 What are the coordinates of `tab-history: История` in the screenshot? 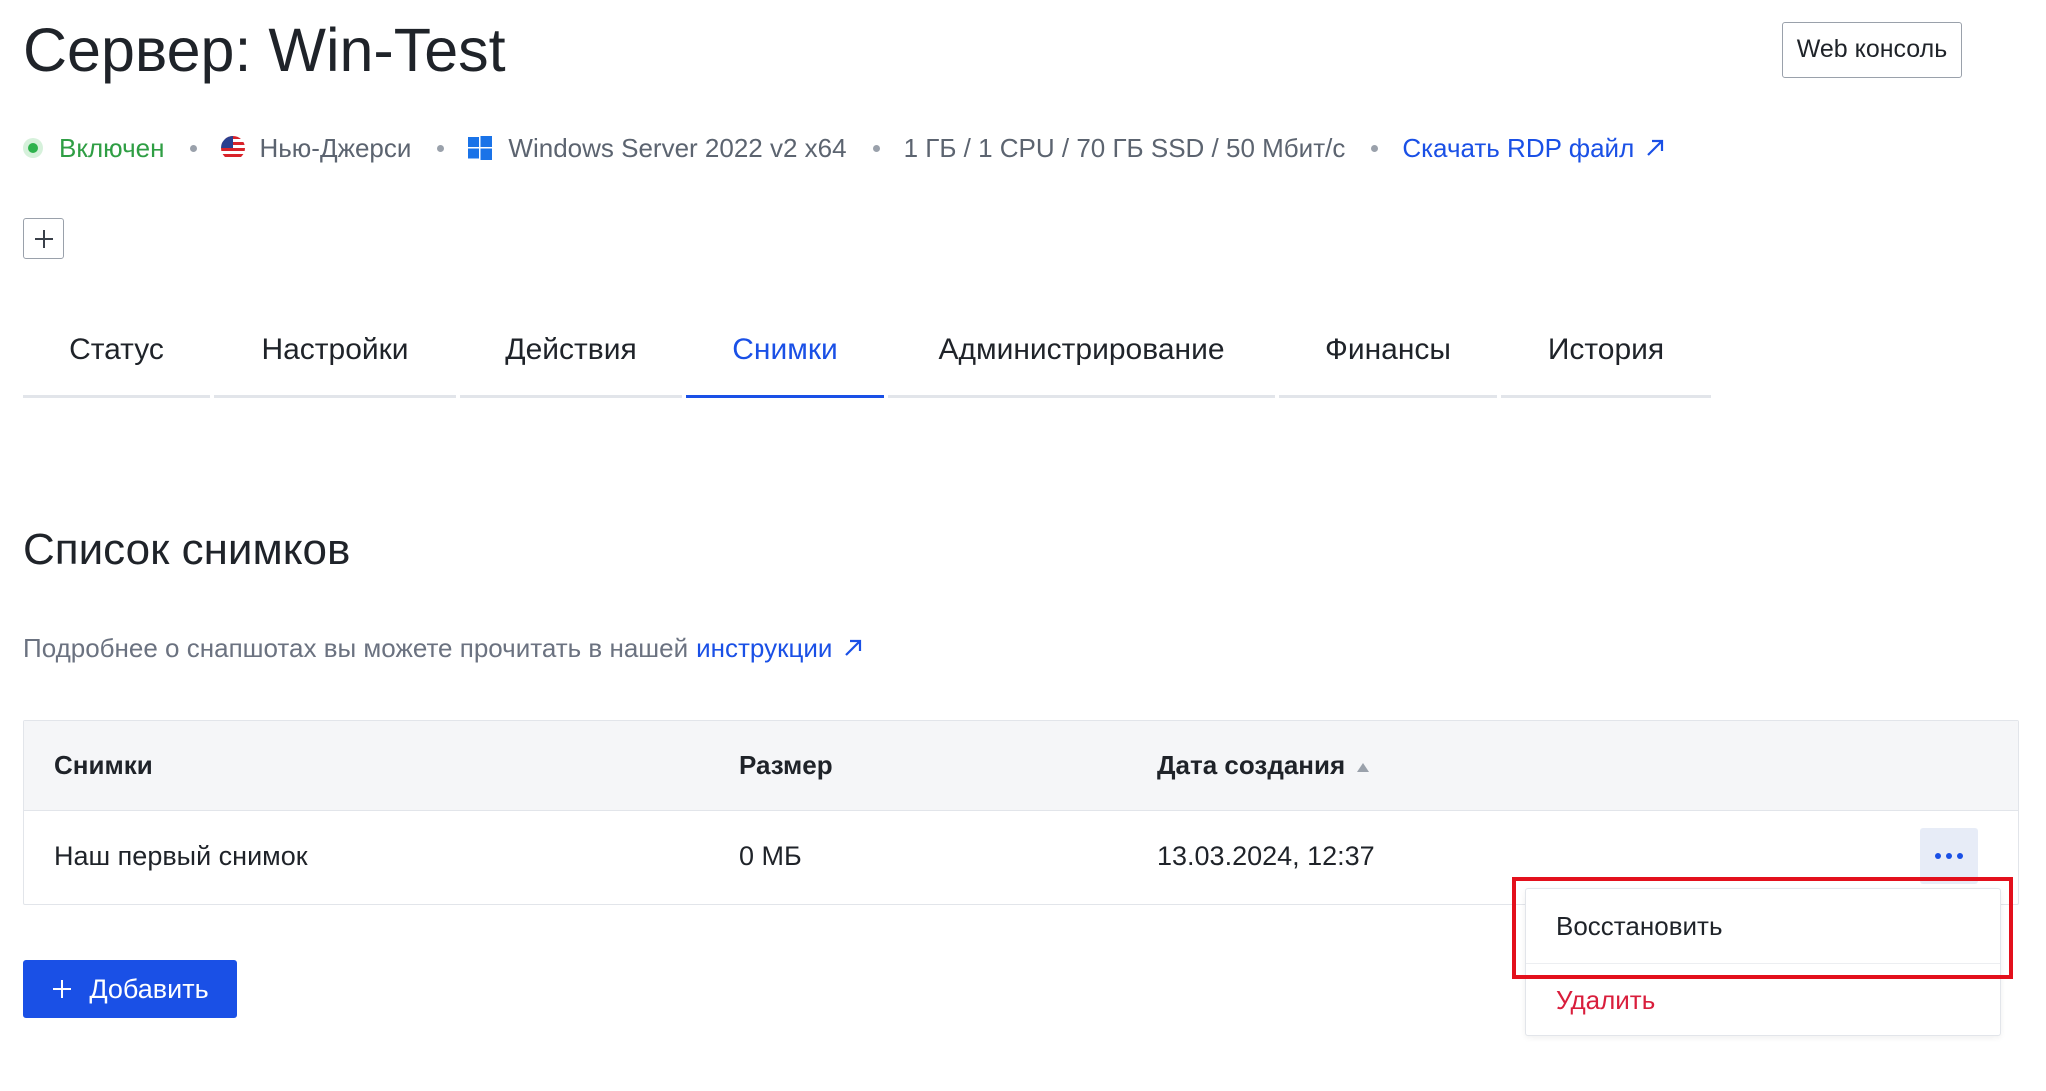 It's located at (1606, 359).